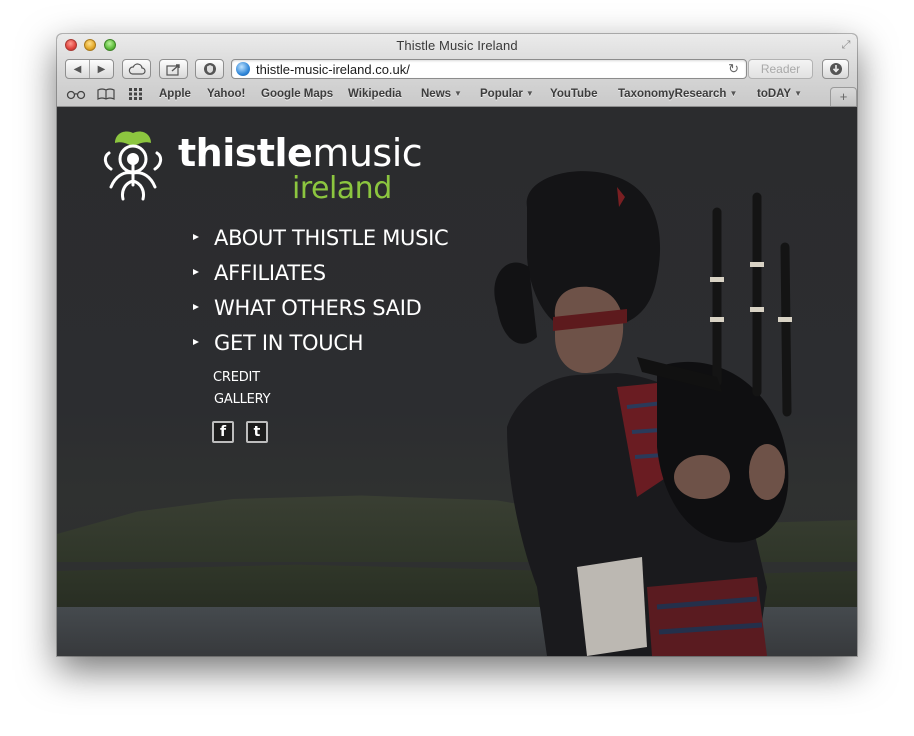 The height and width of the screenshot is (736, 914). I want to click on shield-icon, so click(209, 69).